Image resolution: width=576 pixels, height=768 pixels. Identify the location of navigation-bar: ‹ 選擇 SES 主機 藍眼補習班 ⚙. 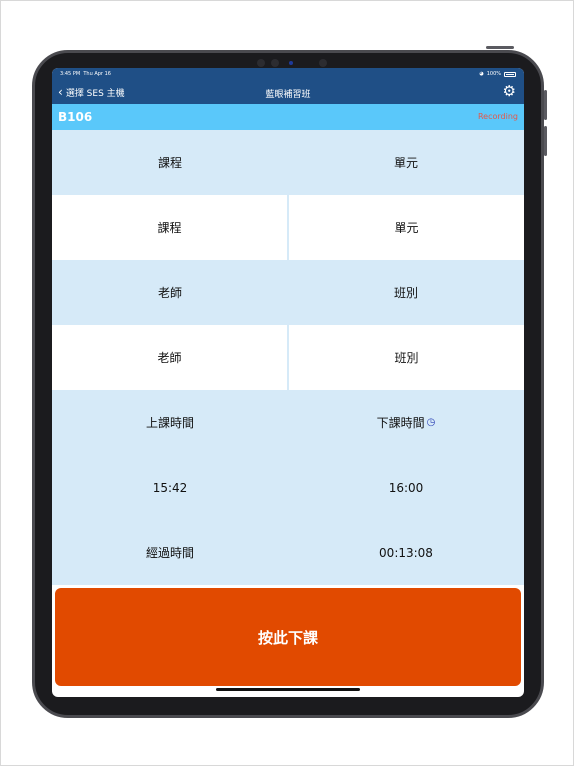
(288, 92).